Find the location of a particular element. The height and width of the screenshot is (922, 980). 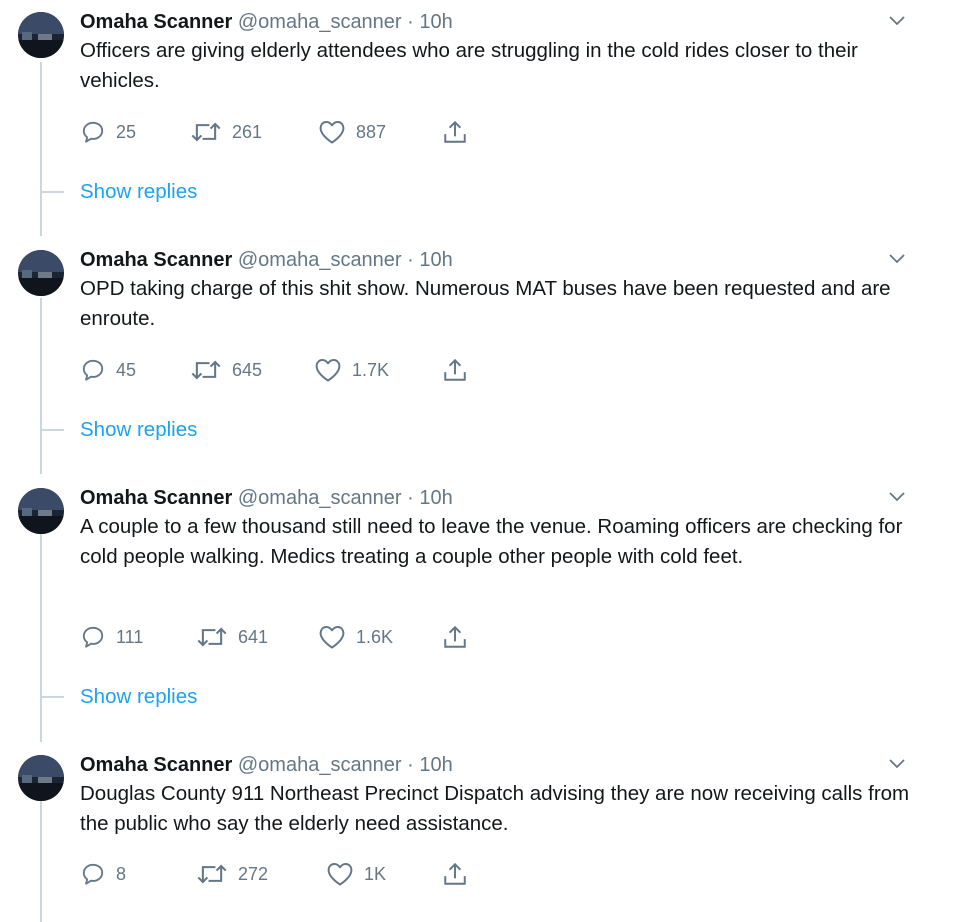

reply-count: 8 is located at coordinates (121, 873).